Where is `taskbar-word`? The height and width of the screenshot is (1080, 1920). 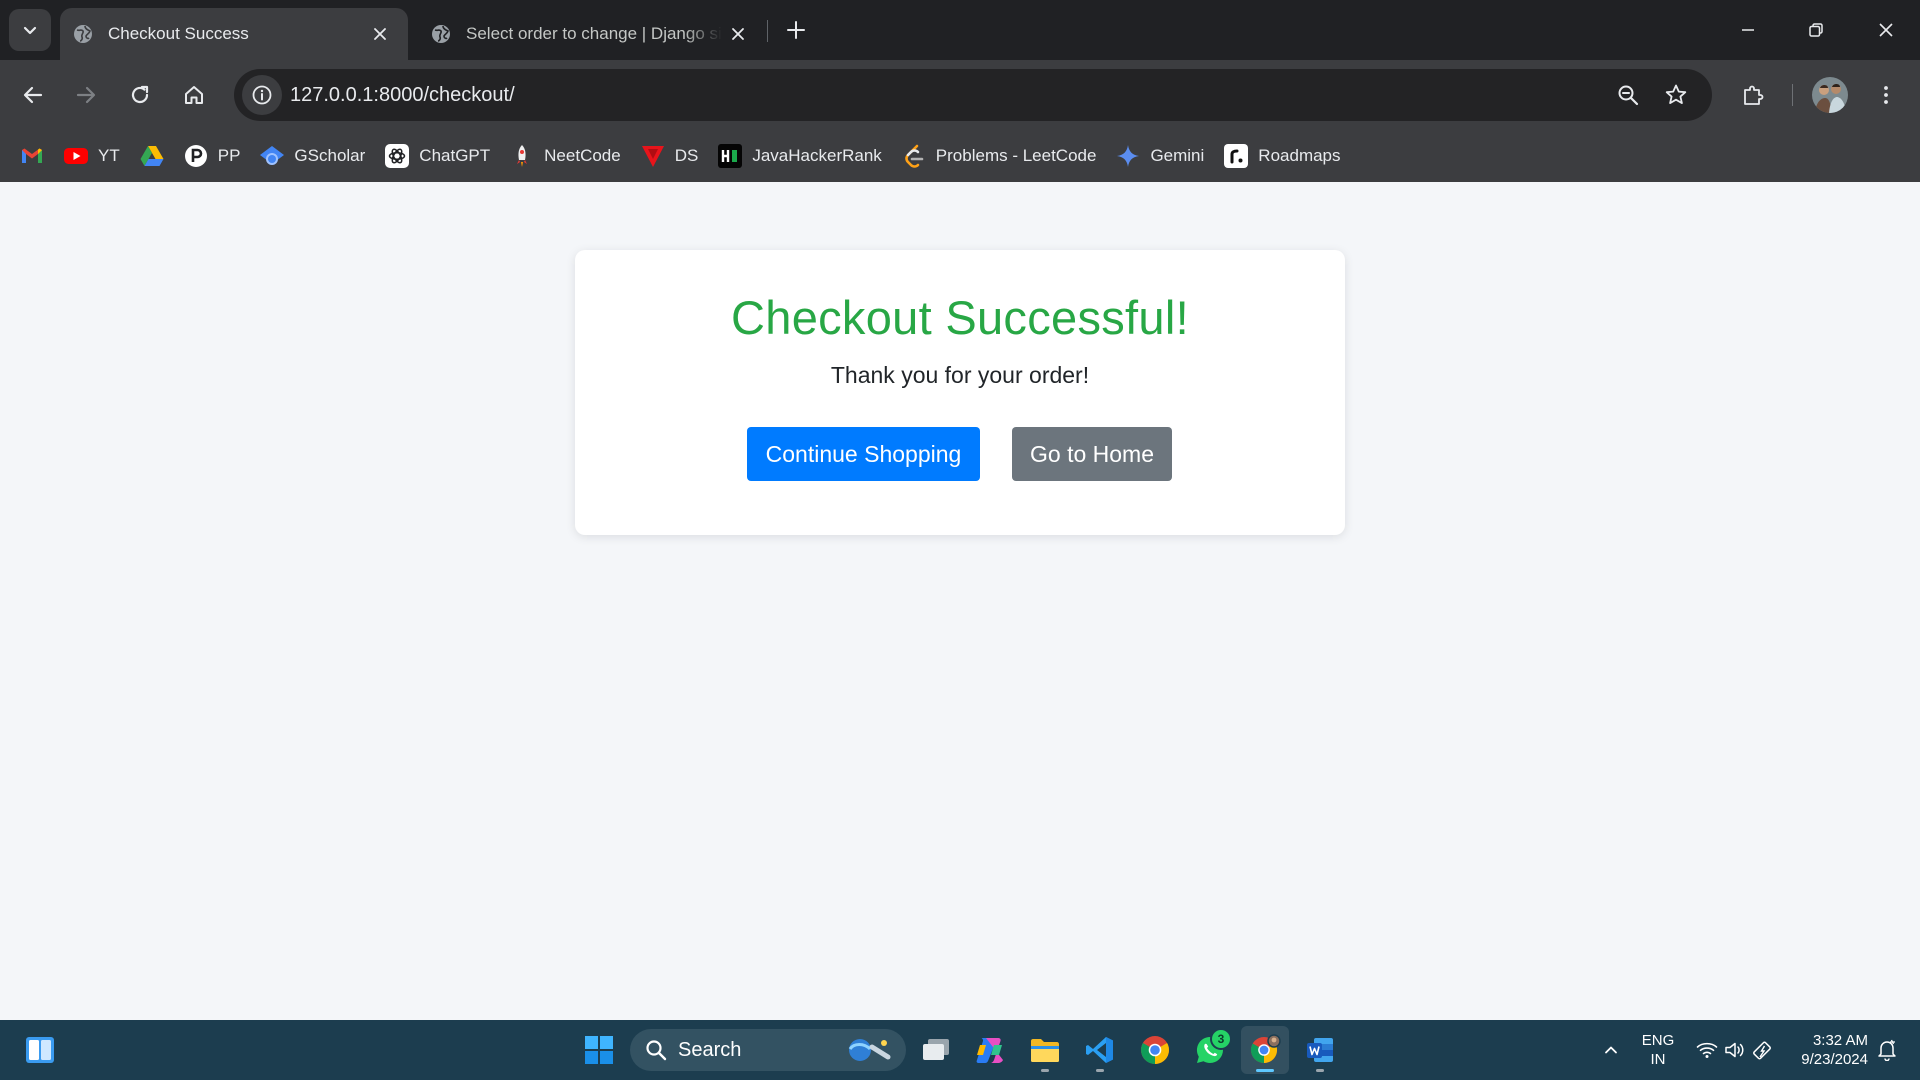
taskbar-word is located at coordinates (1320, 1050).